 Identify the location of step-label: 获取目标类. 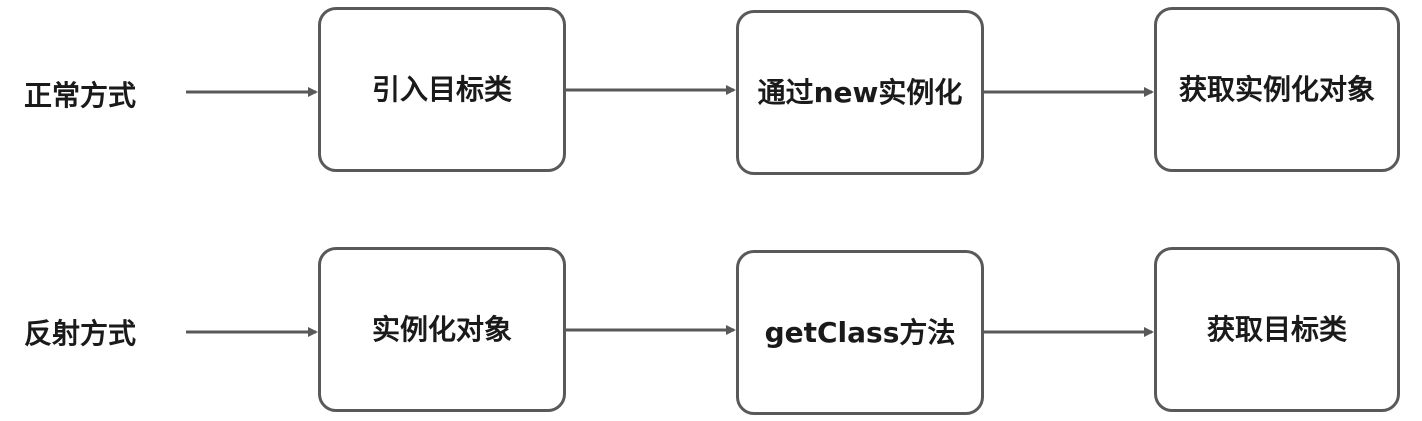
(1276, 329).